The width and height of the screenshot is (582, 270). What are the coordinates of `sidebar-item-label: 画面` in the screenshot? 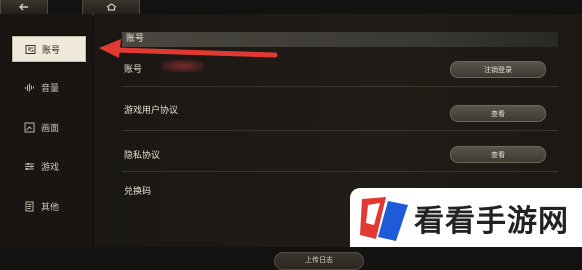 It's located at (50, 128).